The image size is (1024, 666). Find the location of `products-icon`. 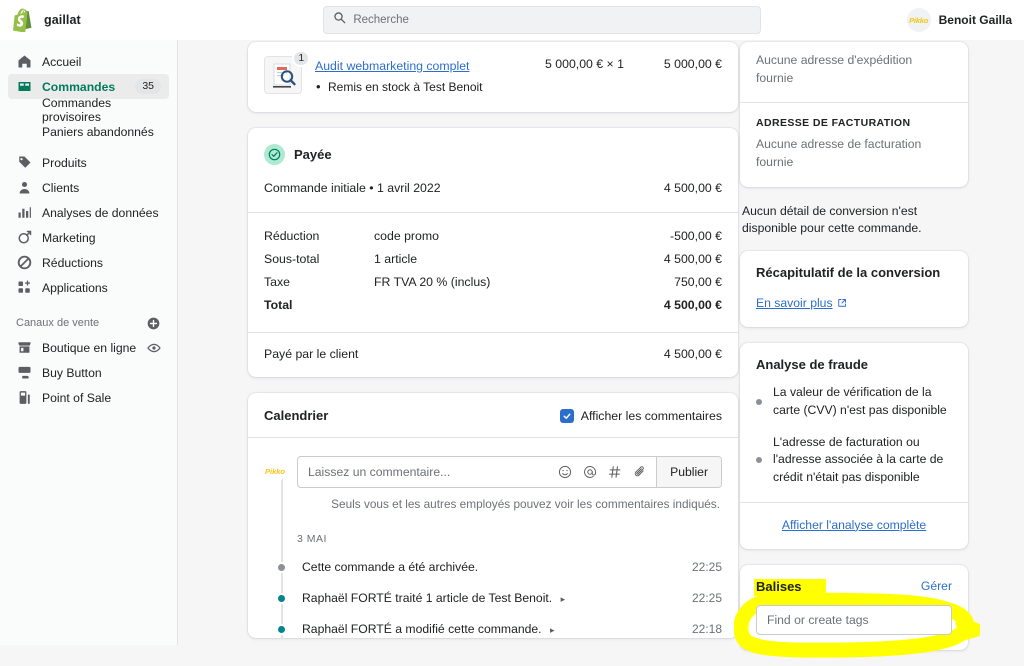

products-icon is located at coordinates (24, 162).